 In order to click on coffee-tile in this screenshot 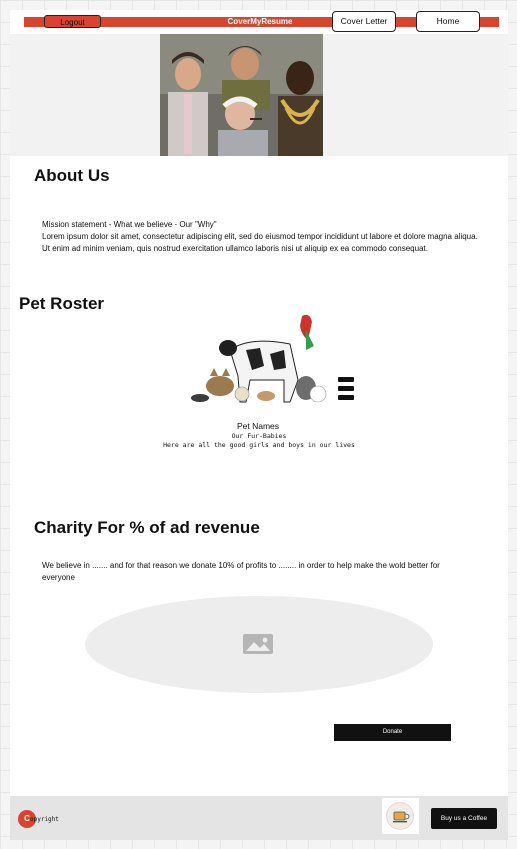, I will do `click(400, 816)`.